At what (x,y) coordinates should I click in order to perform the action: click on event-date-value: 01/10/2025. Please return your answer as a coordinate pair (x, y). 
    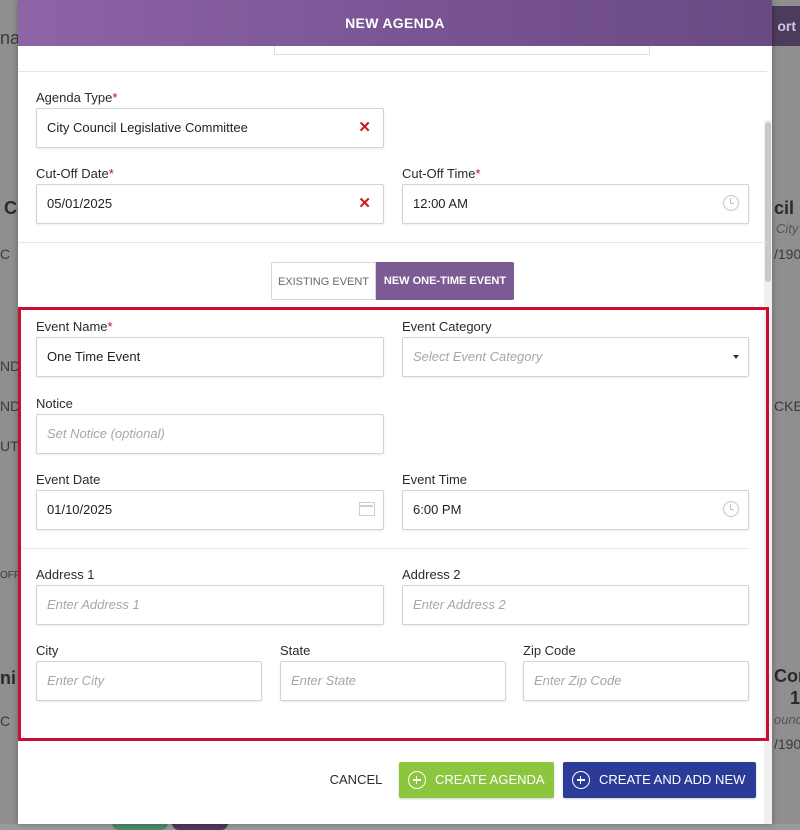
    Looking at the image, I should click on (80, 509).